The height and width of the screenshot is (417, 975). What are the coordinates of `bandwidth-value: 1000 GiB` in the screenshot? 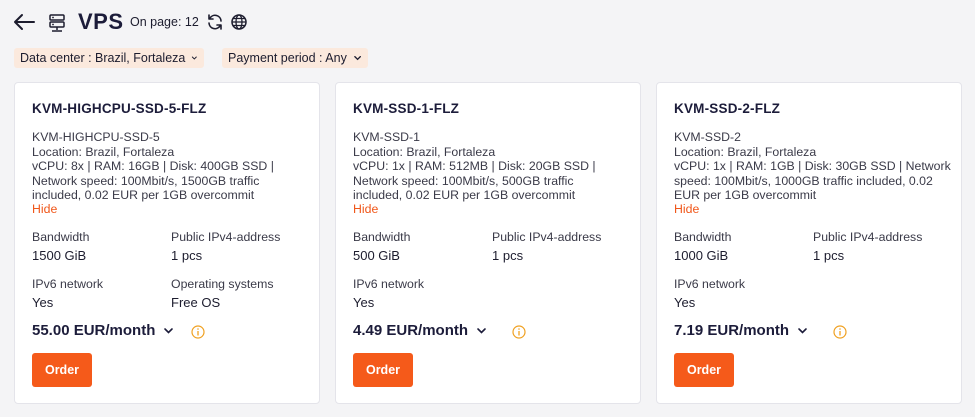 It's located at (701, 255).